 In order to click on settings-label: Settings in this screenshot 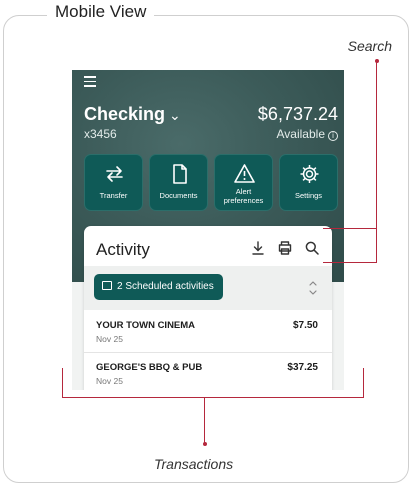, I will do `click(308, 195)`.